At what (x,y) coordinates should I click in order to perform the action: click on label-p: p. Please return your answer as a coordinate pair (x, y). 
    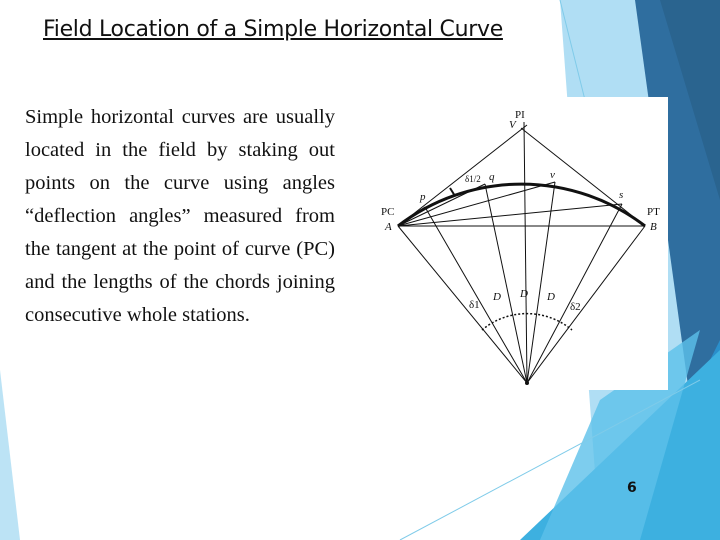
    Looking at the image, I should click on (422, 197).